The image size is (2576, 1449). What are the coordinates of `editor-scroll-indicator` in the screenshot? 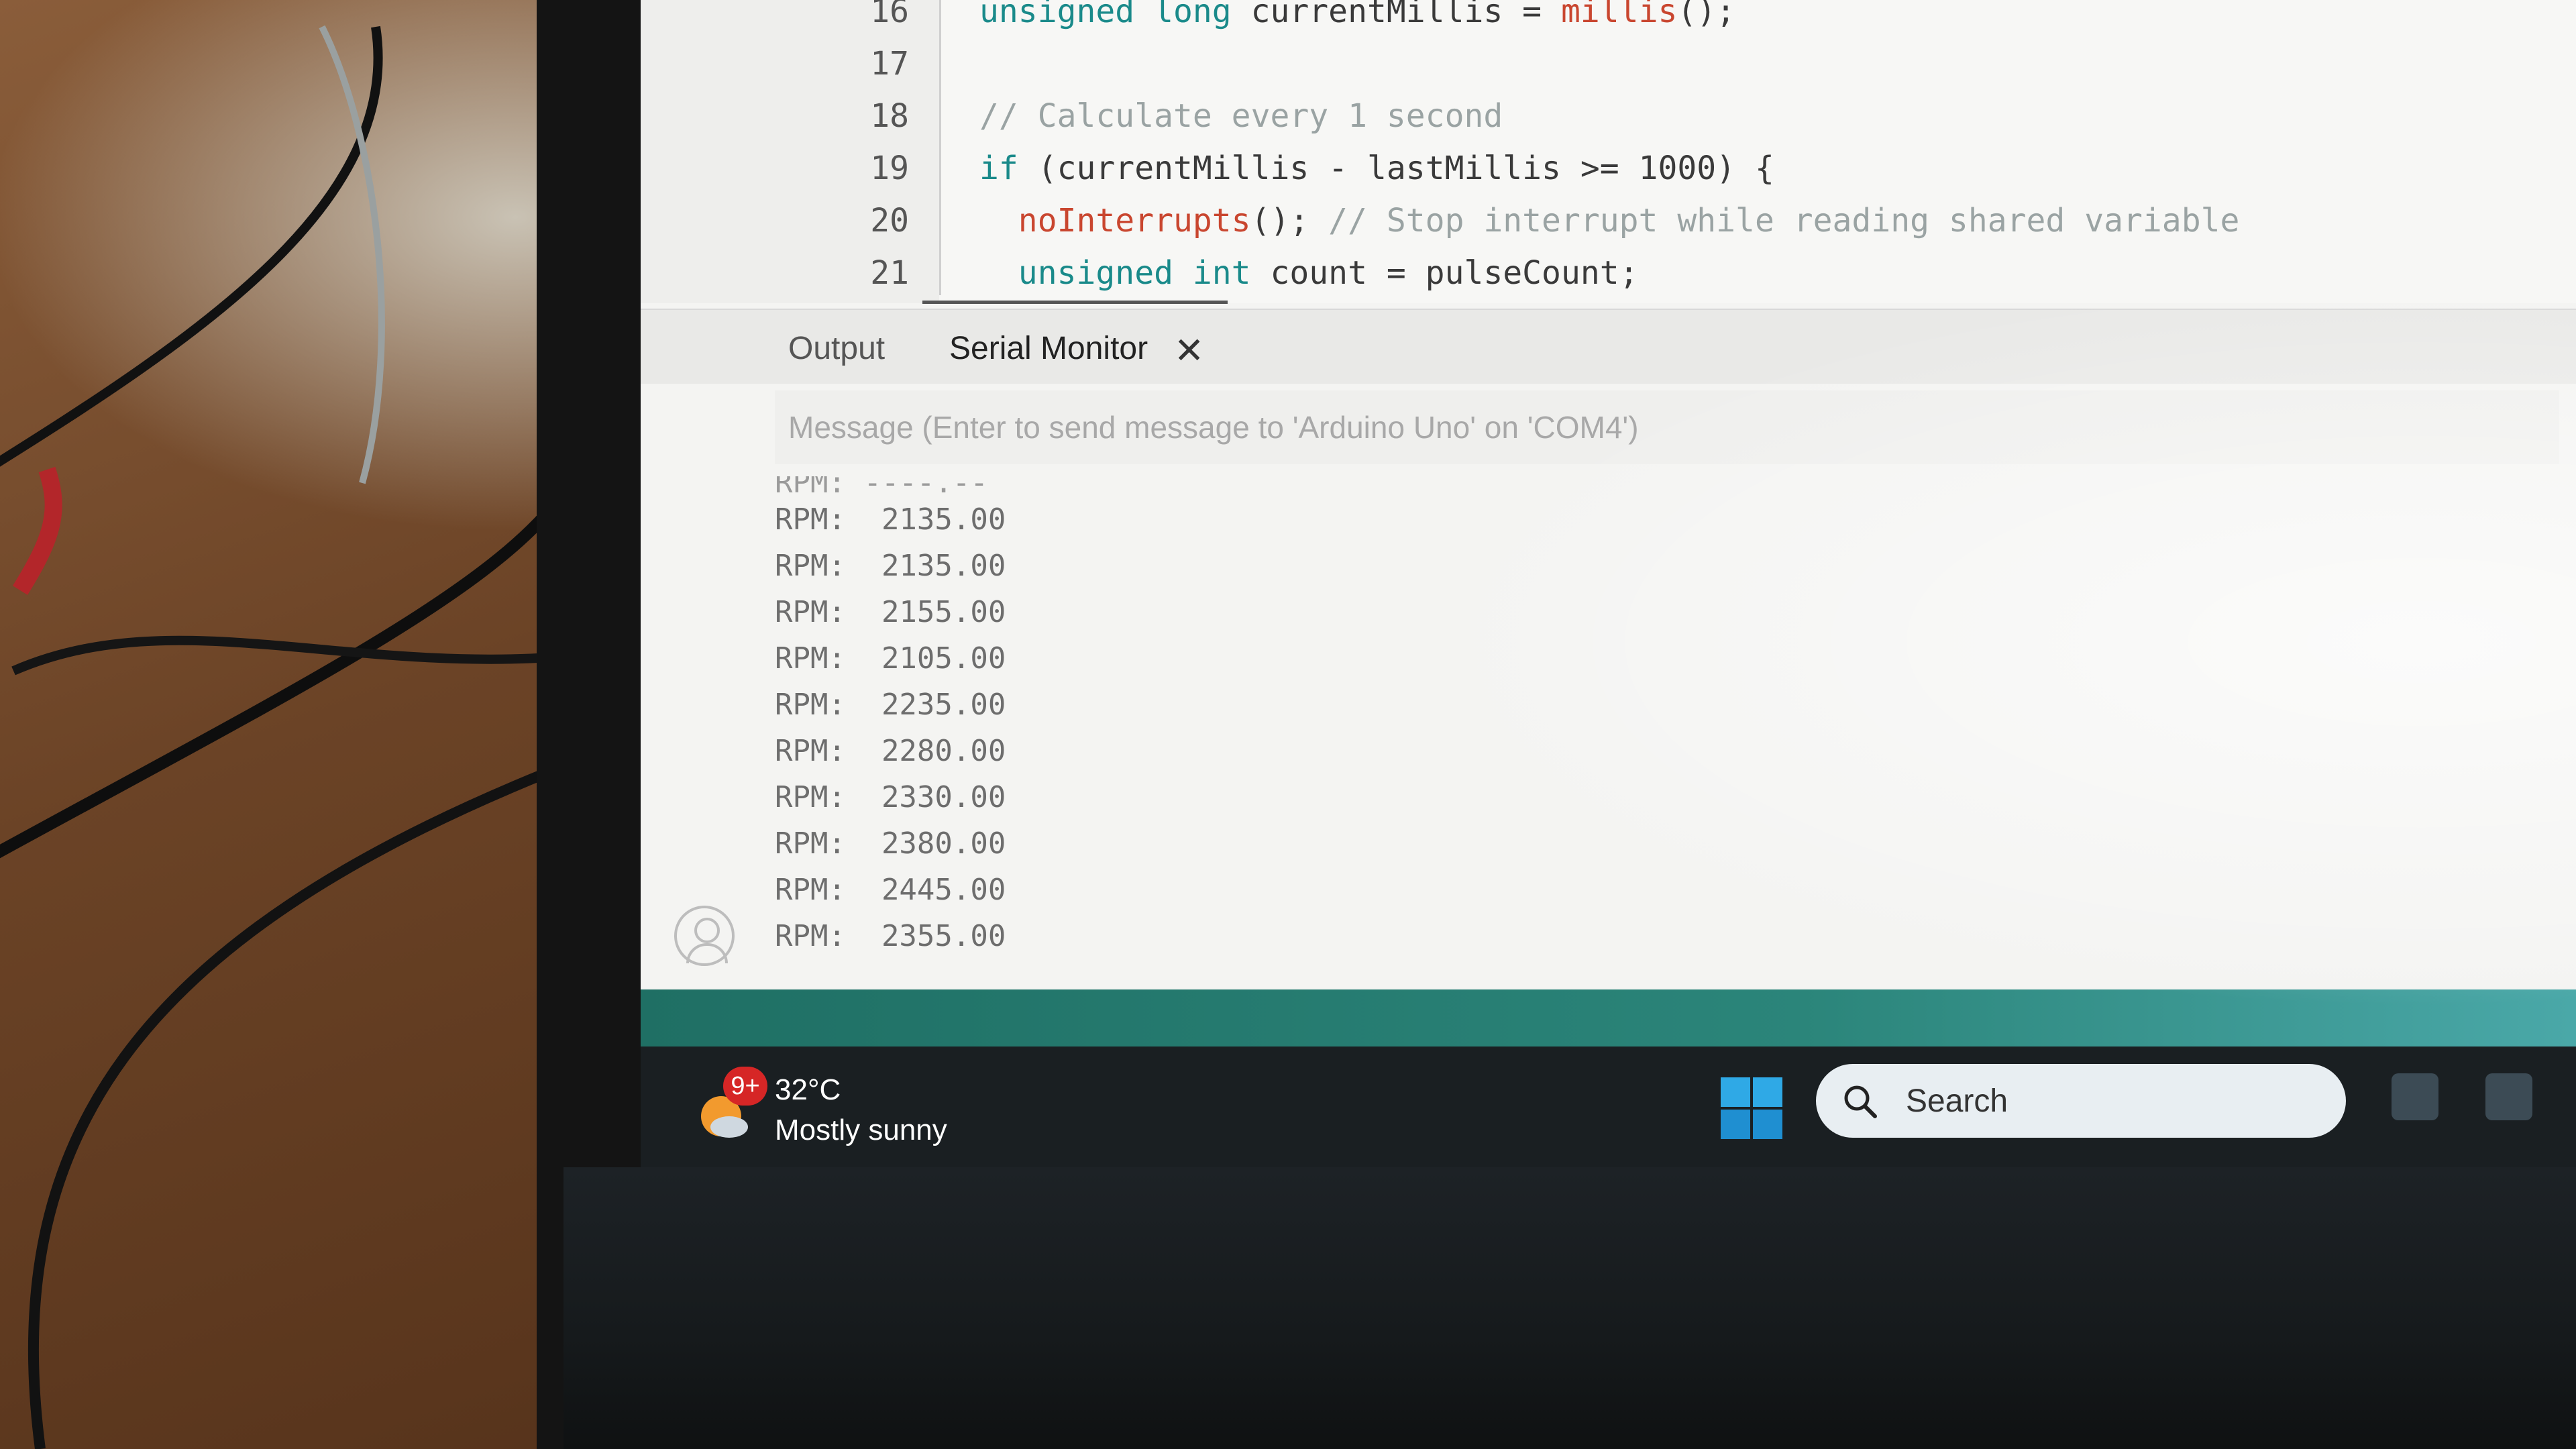 It's located at (1075, 302).